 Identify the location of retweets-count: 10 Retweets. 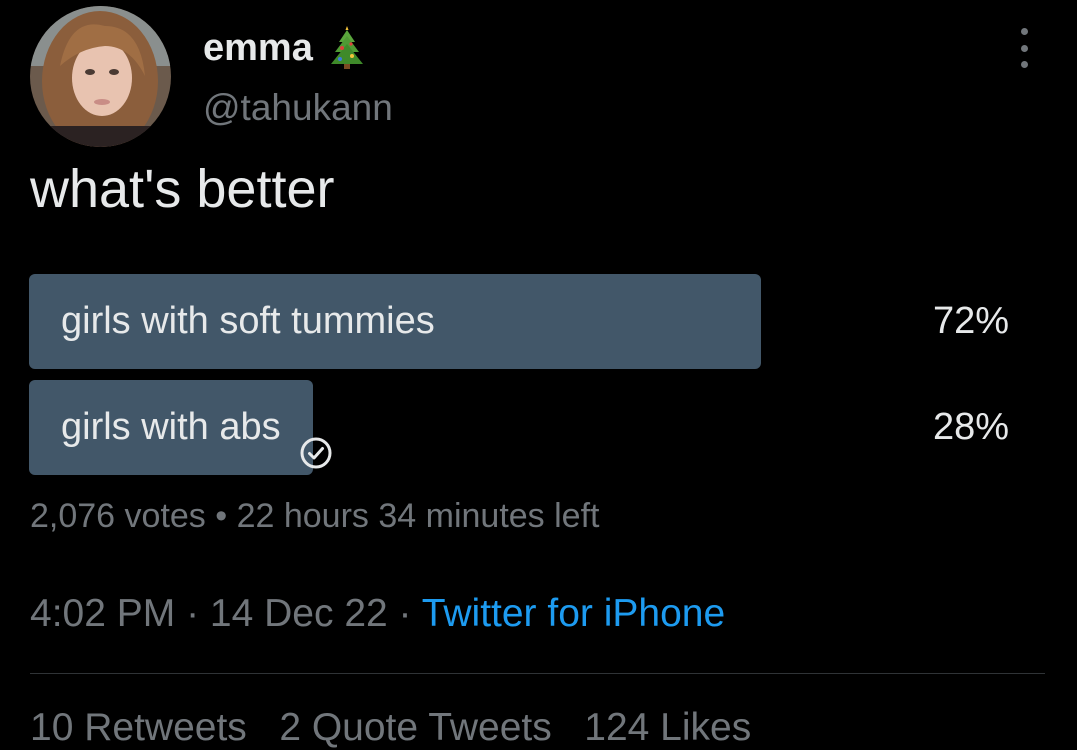
(138, 727).